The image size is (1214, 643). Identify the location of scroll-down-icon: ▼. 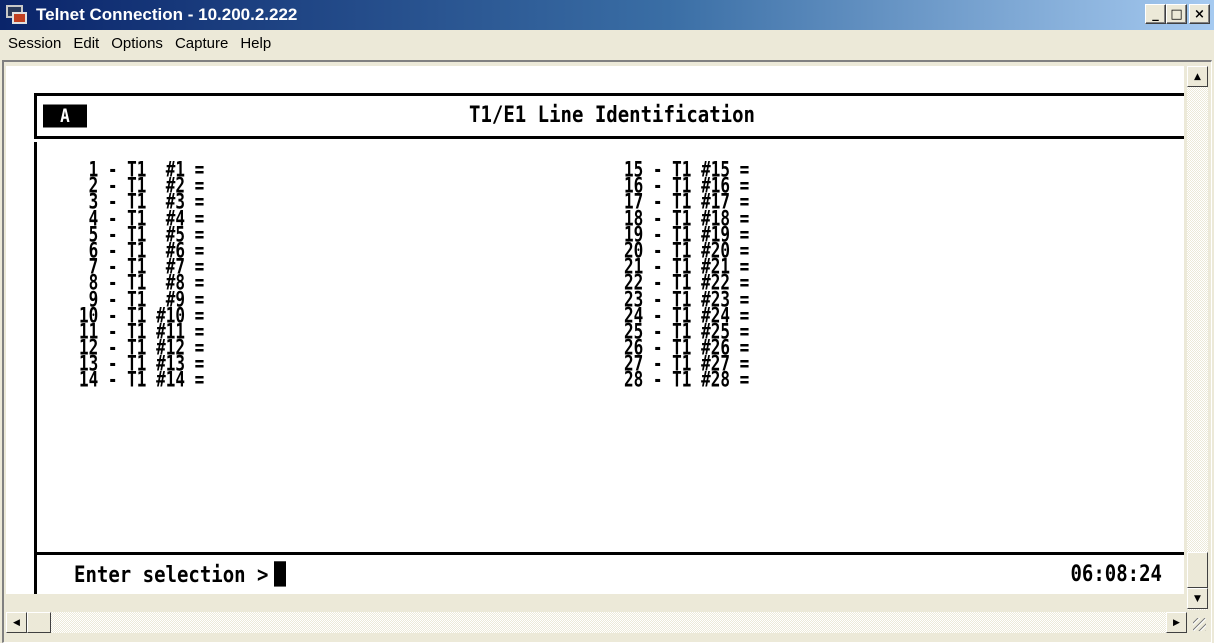
(1197, 598).